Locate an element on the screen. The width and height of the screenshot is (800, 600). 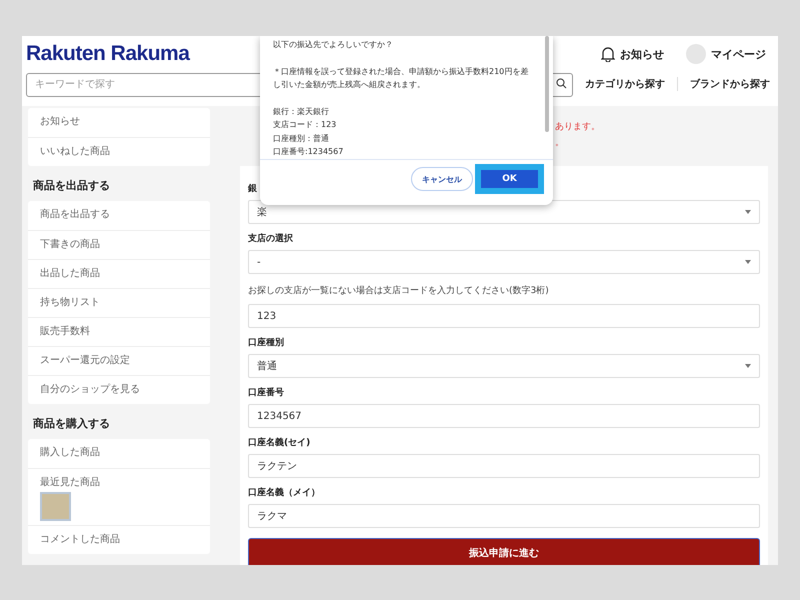
dialog-text: 銀行：楽天銀行 is located at coordinates (301, 112).